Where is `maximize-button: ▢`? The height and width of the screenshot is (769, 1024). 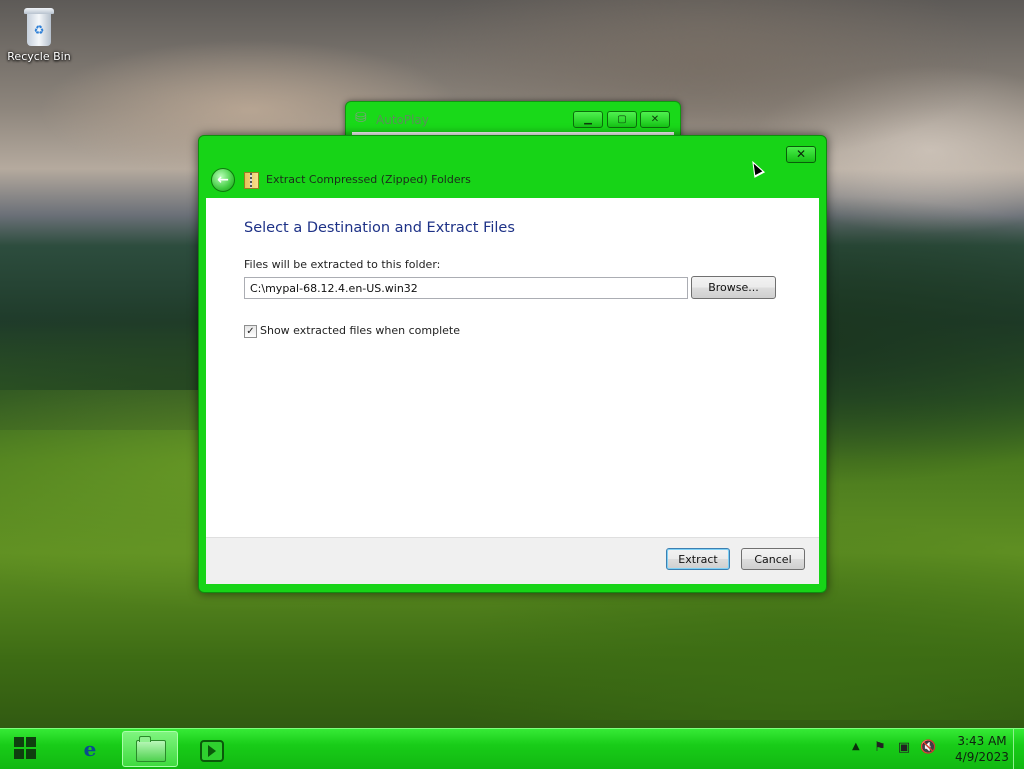 maximize-button: ▢ is located at coordinates (622, 119).